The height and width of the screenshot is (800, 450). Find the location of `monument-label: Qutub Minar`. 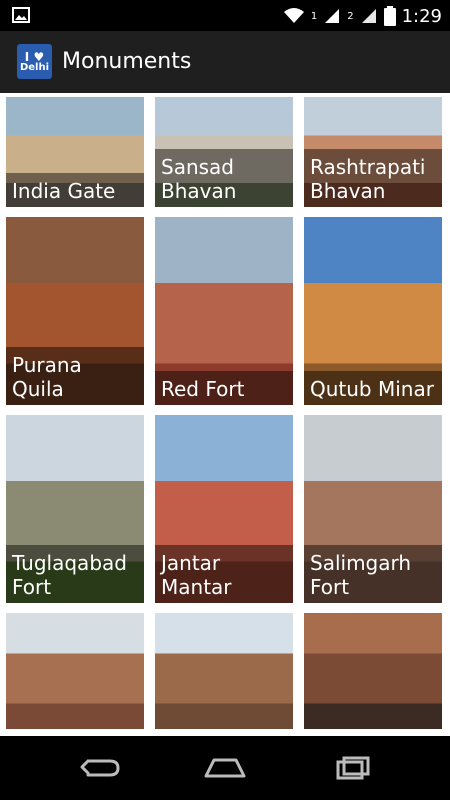

monument-label: Qutub Minar is located at coordinates (373, 388).